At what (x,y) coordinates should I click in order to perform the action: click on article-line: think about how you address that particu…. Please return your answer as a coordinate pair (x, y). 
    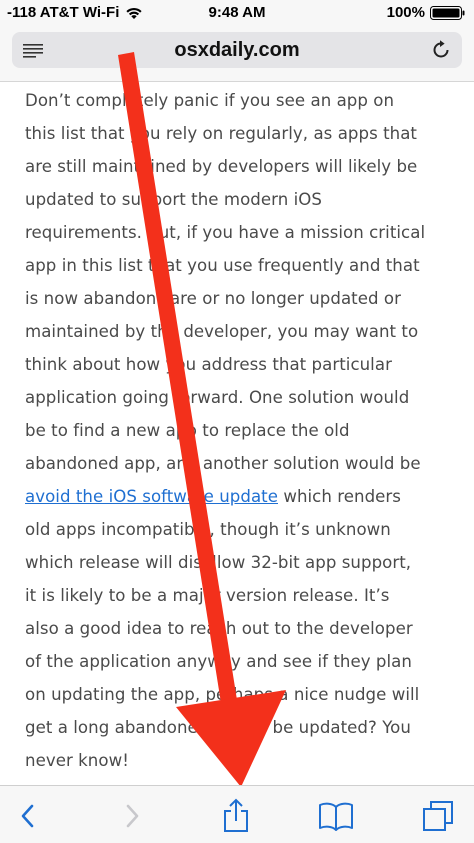
    Looking at the image, I should click on (208, 364).